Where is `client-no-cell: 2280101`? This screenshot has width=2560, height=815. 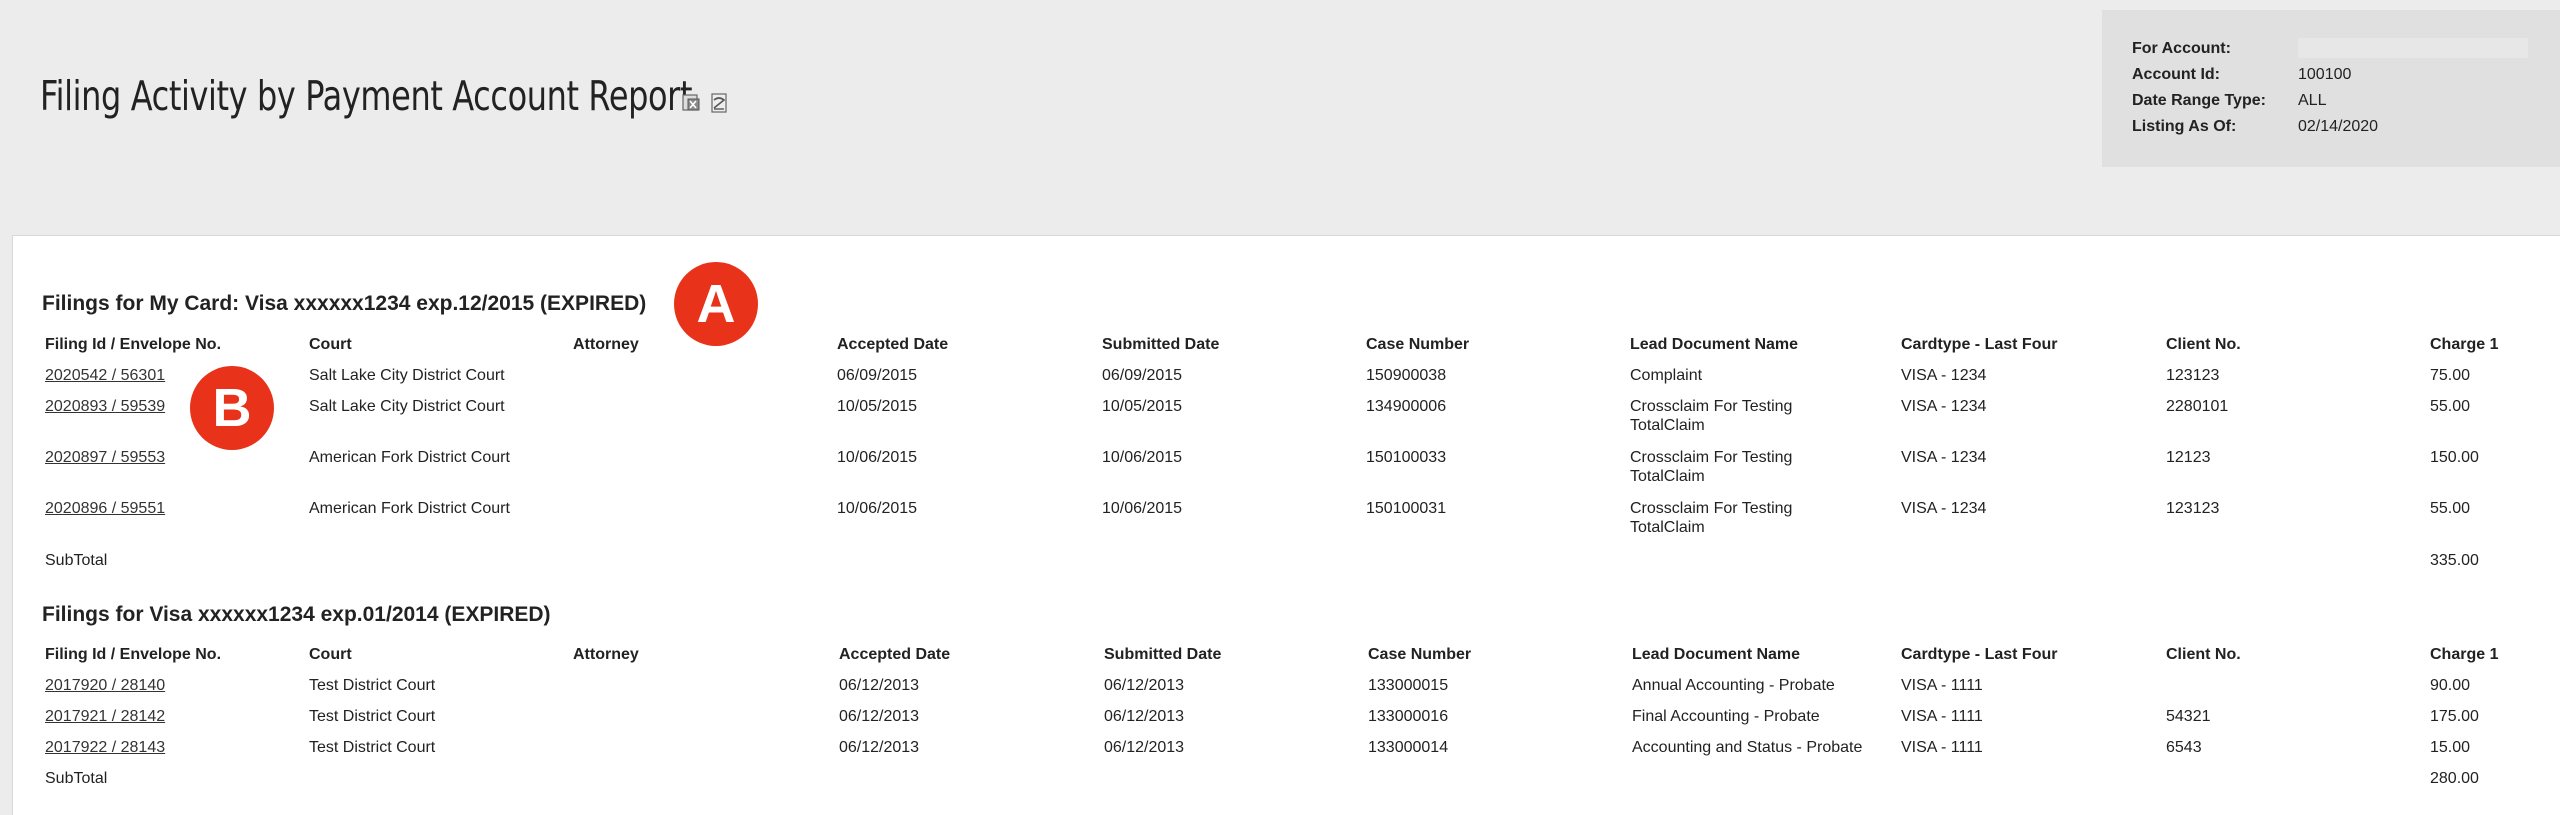
client-no-cell: 2280101 is located at coordinates (2197, 406).